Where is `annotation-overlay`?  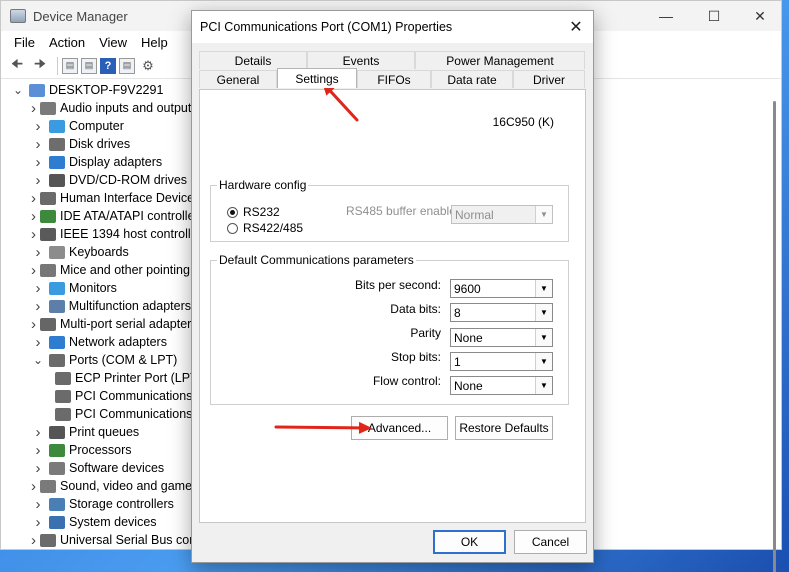
annotation-overlay is located at coordinates (323, 258).